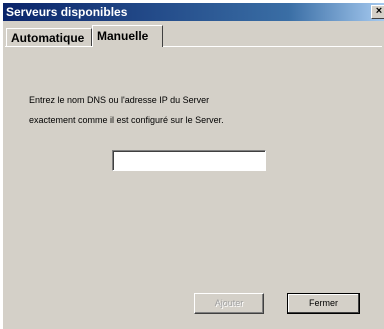  What do you see at coordinates (67, 12) in the screenshot?
I see `window-title: Serveurs disponibles` at bounding box center [67, 12].